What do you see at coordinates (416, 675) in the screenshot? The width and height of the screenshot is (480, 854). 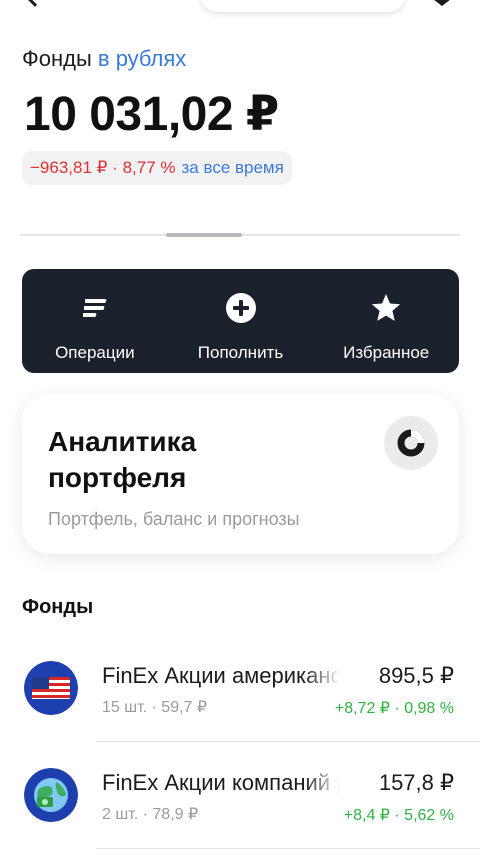 I see `fund-price: 895,5 ₽` at bounding box center [416, 675].